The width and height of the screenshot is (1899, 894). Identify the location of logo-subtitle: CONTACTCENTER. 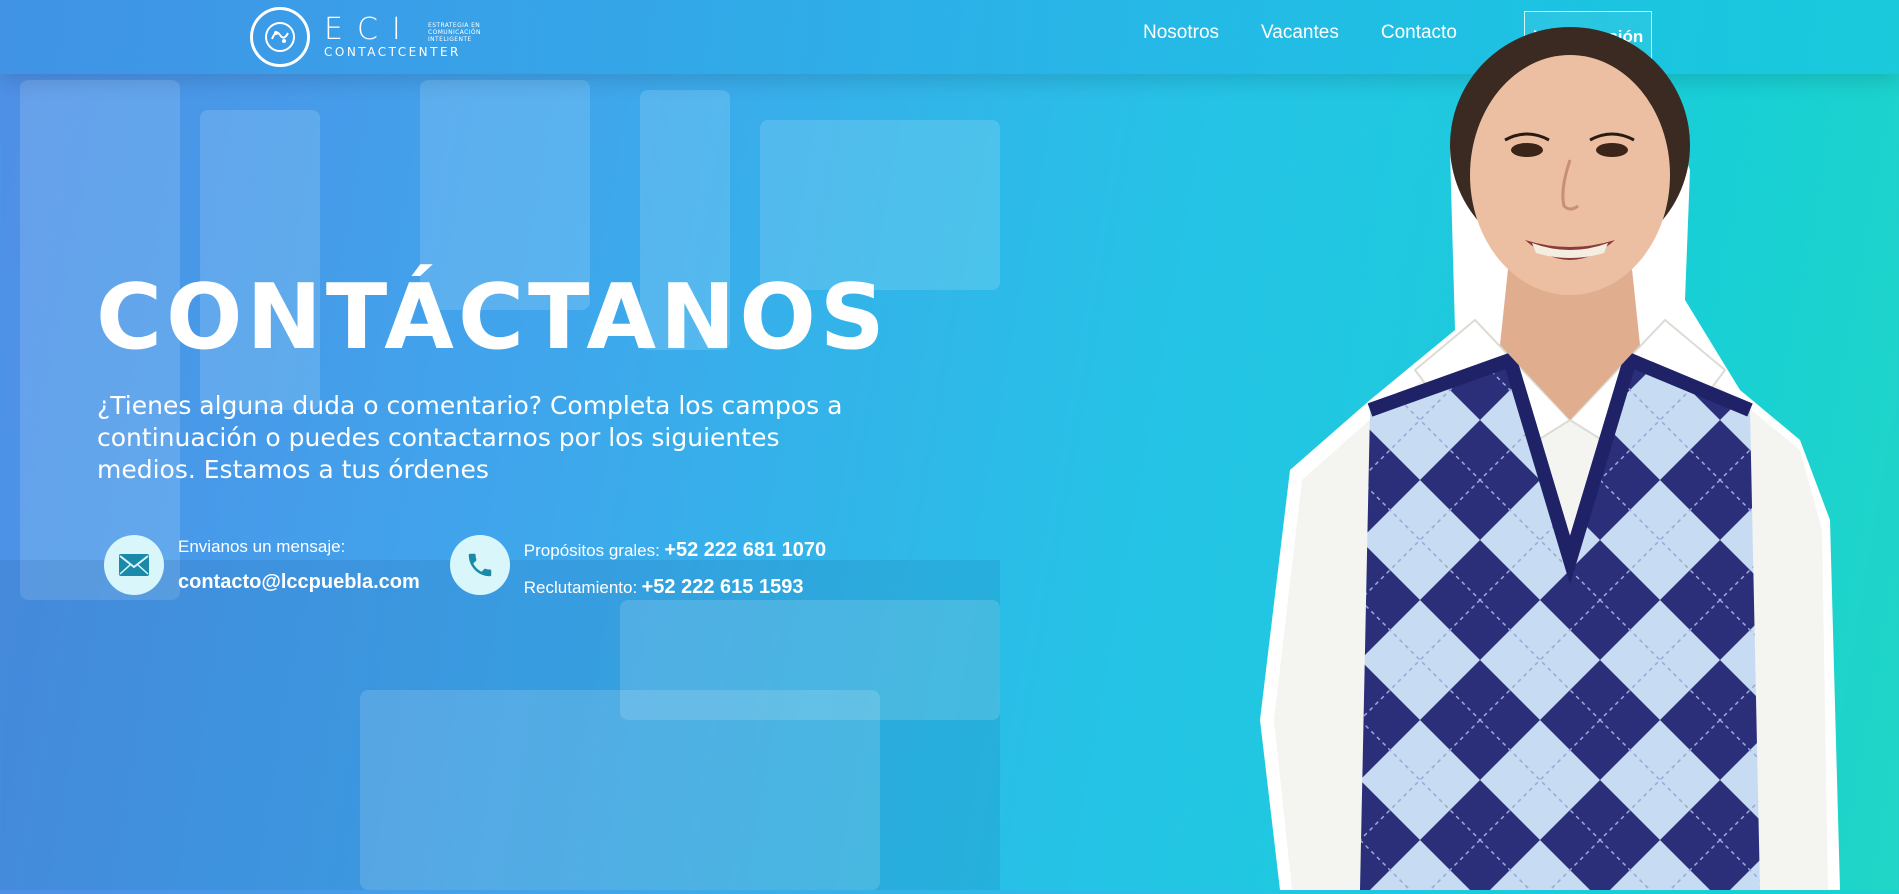
(392, 52).